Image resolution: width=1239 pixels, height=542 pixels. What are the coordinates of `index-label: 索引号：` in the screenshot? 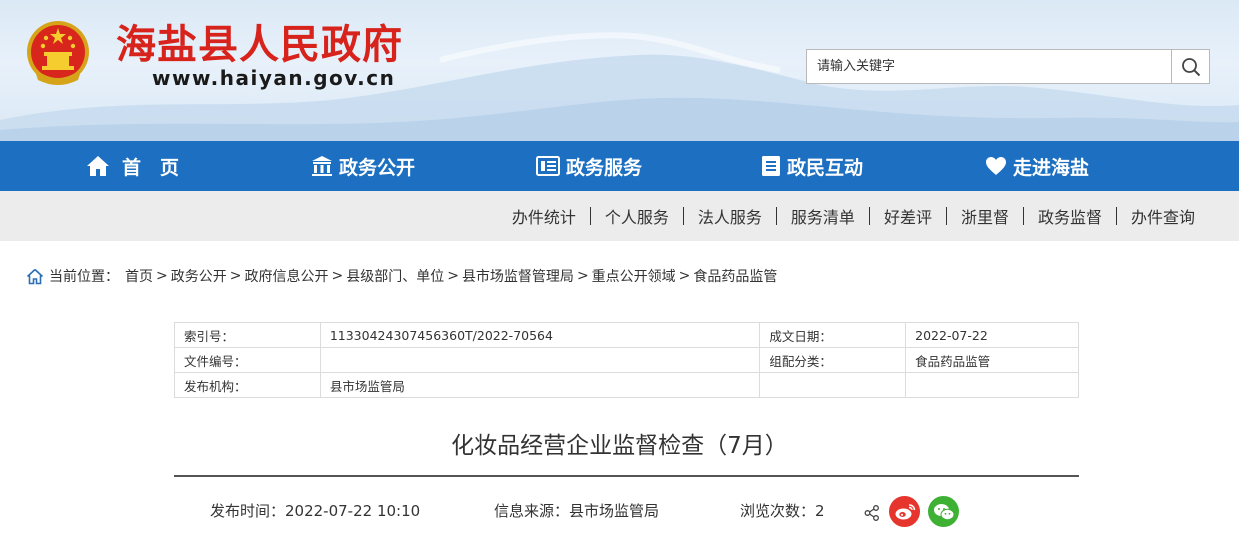 It's located at (247, 335).